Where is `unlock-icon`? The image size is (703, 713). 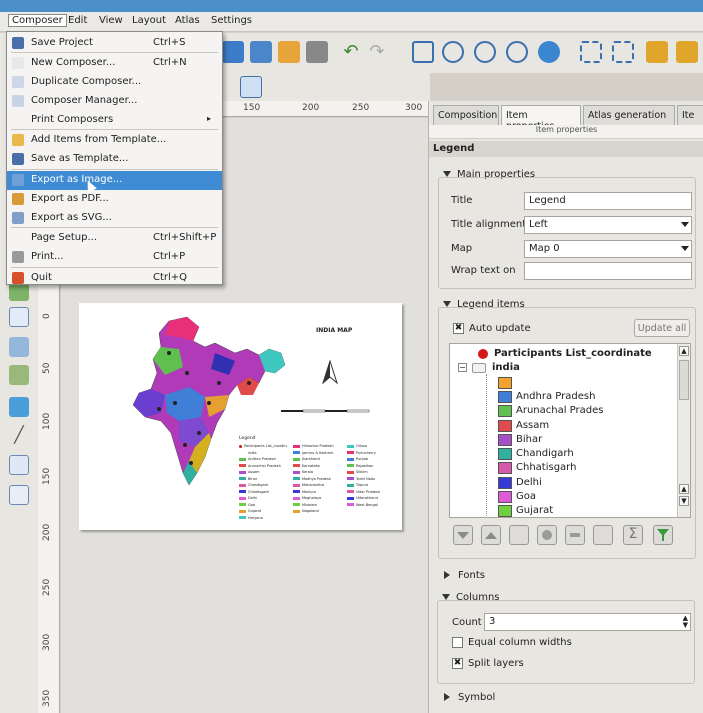 unlock-icon is located at coordinates (687, 52).